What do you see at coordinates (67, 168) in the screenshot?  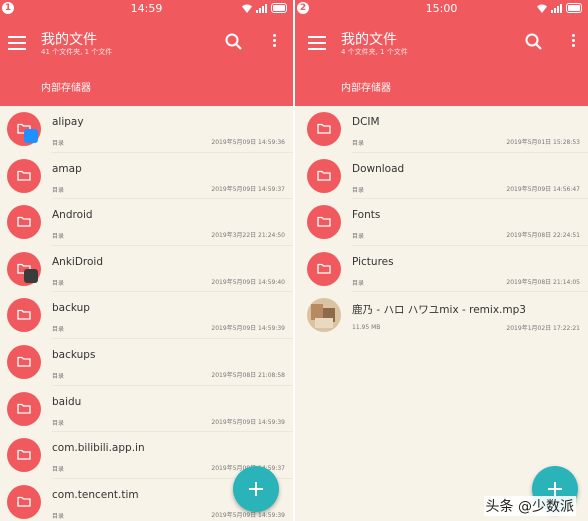 I see `item-name: amap` at bounding box center [67, 168].